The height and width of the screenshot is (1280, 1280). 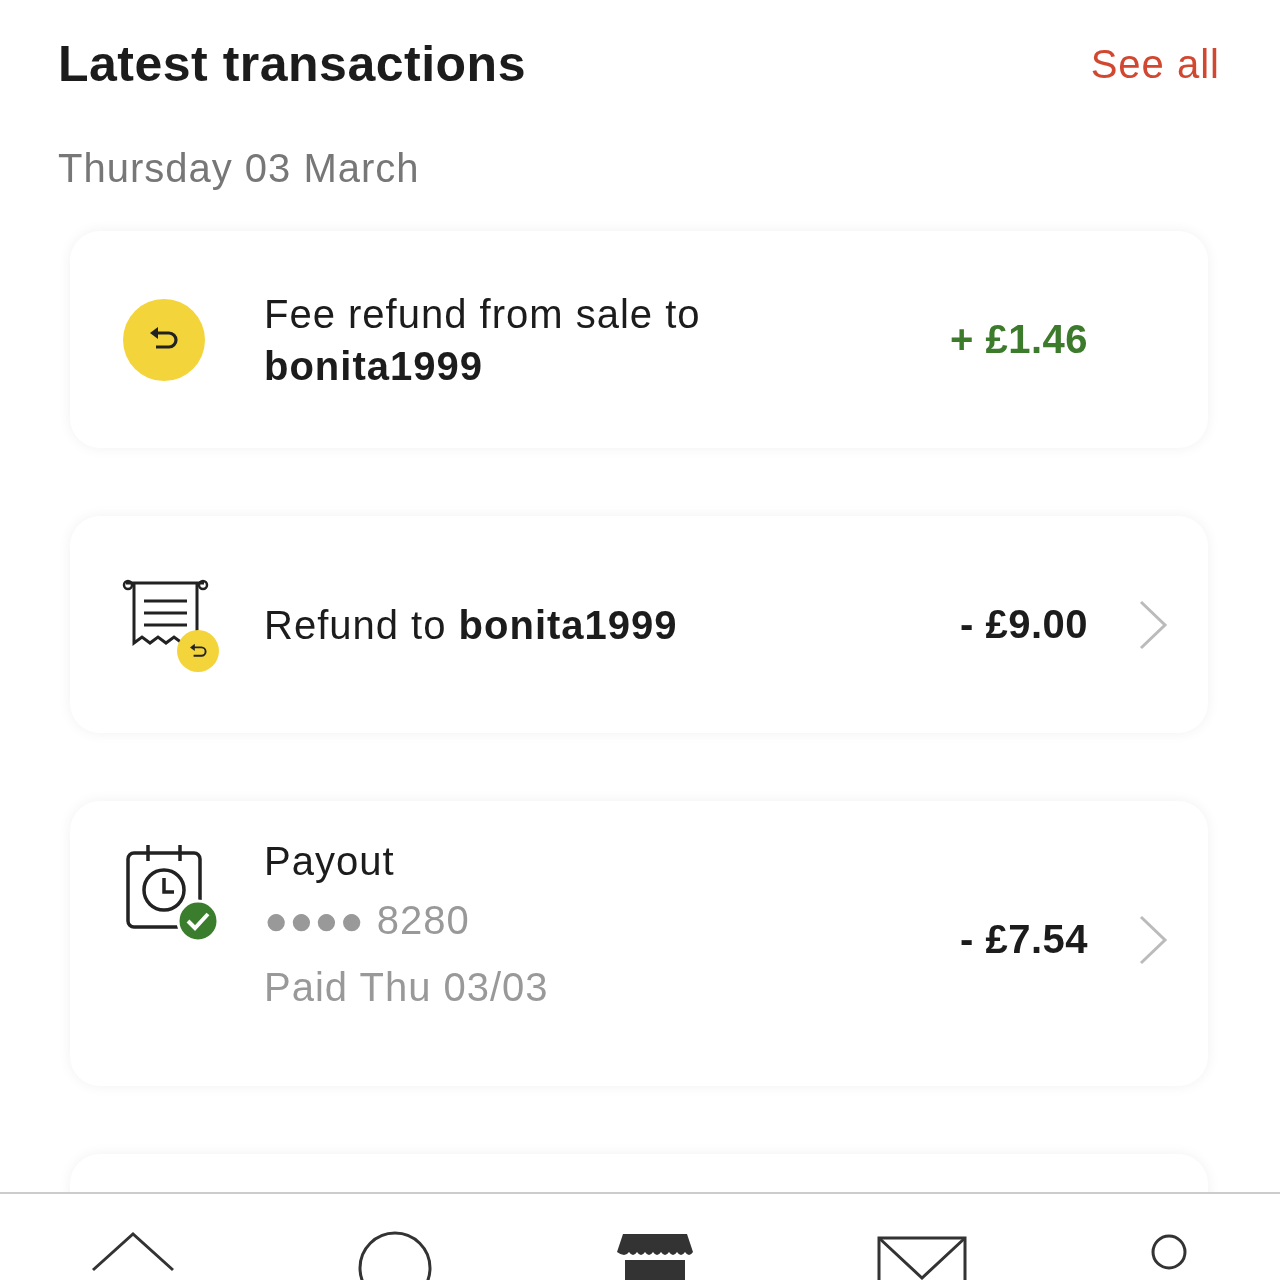 What do you see at coordinates (330, 861) in the screenshot?
I see `transaction-title: Payout` at bounding box center [330, 861].